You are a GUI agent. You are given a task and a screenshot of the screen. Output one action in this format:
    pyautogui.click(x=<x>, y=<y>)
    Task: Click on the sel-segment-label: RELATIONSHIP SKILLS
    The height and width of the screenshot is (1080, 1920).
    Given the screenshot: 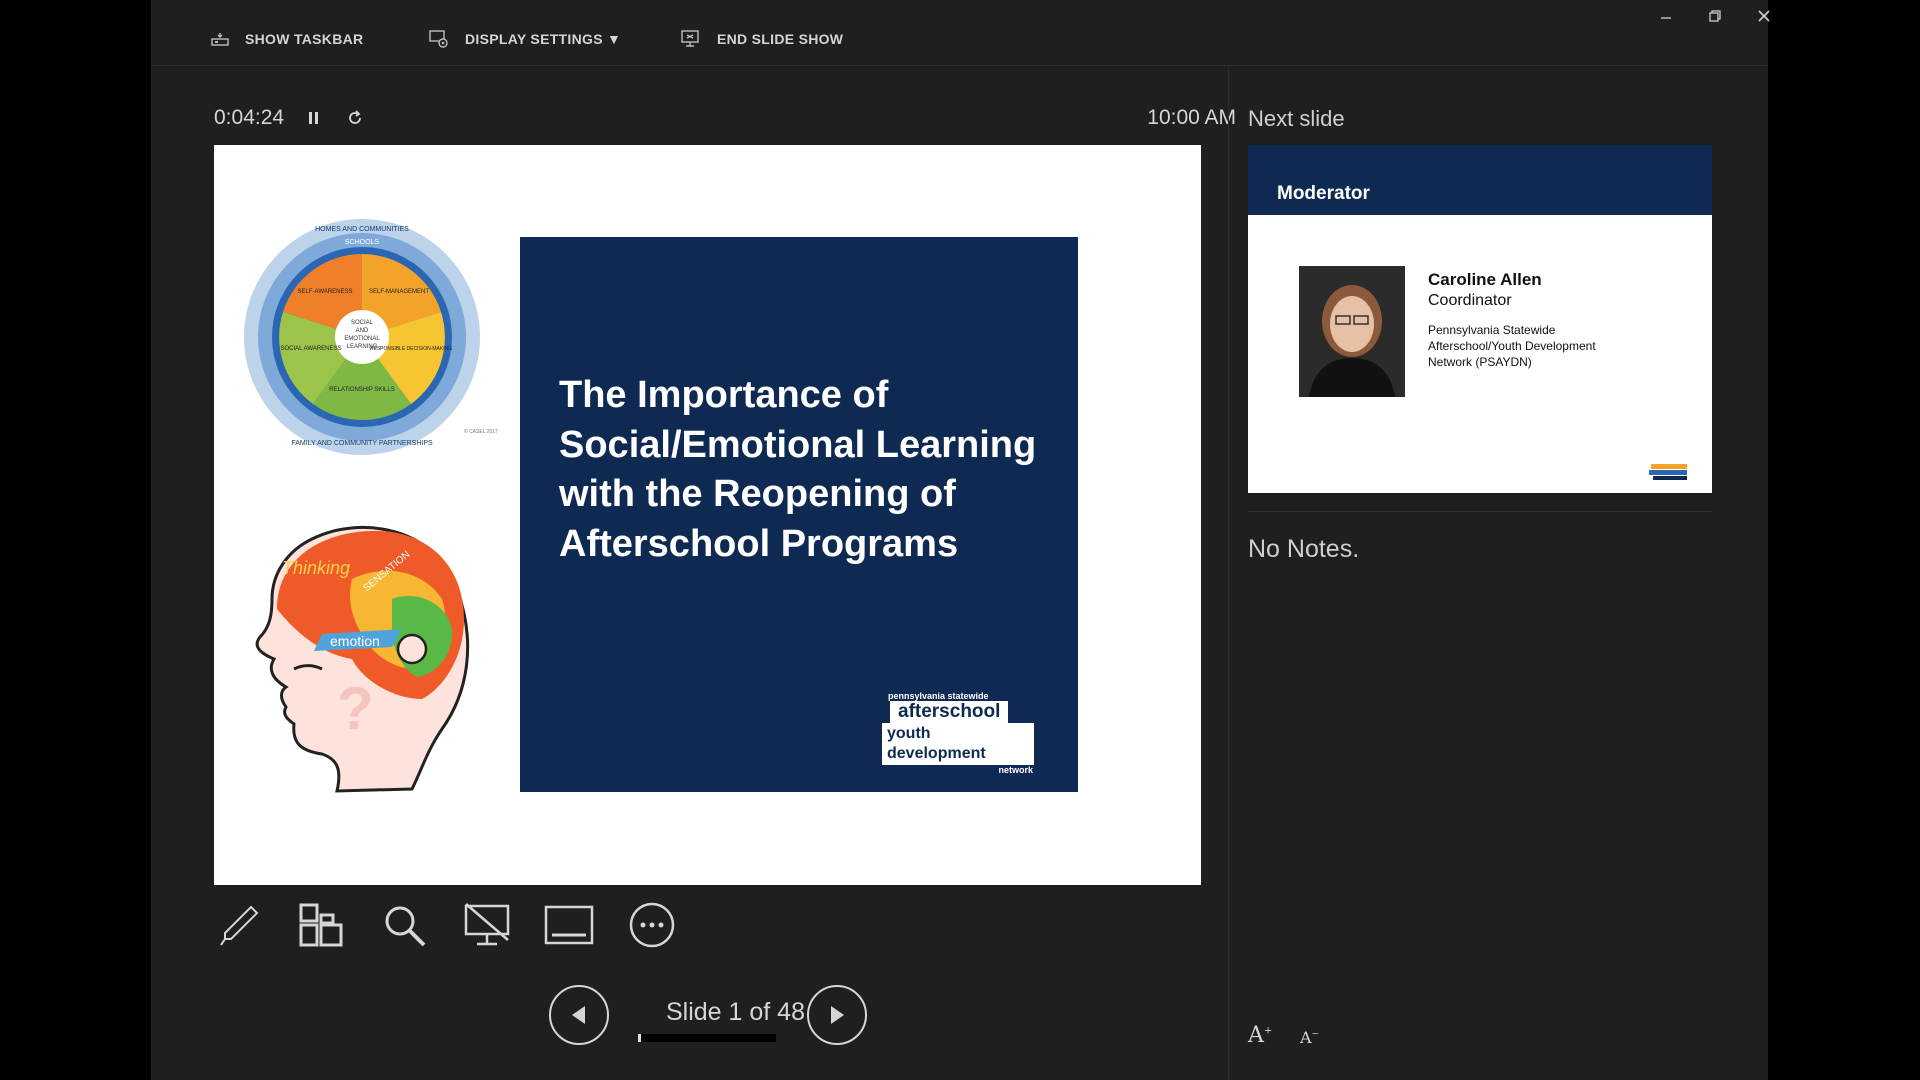 What is the action you would take?
    pyautogui.click(x=361, y=390)
    